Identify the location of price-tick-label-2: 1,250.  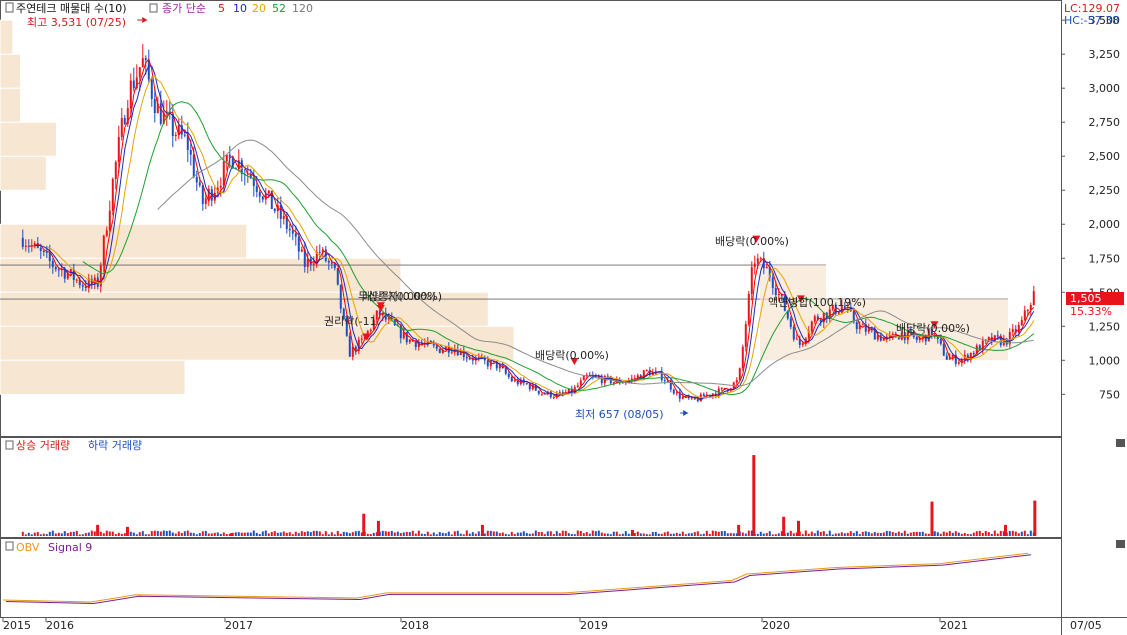
(1105, 326).